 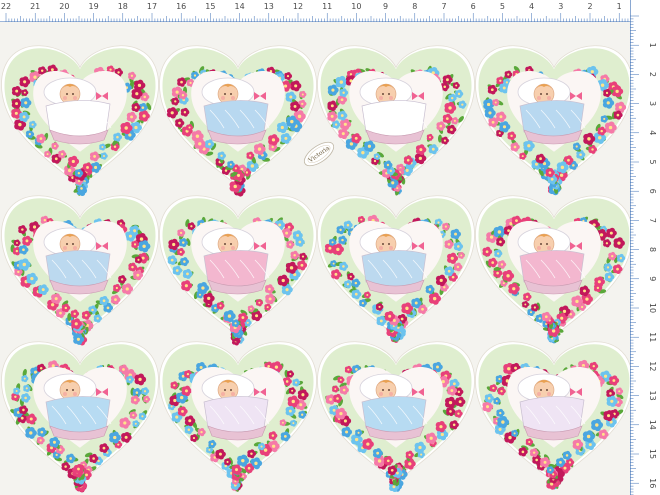 I want to click on ruler-label: 17, so click(x=152, y=6).